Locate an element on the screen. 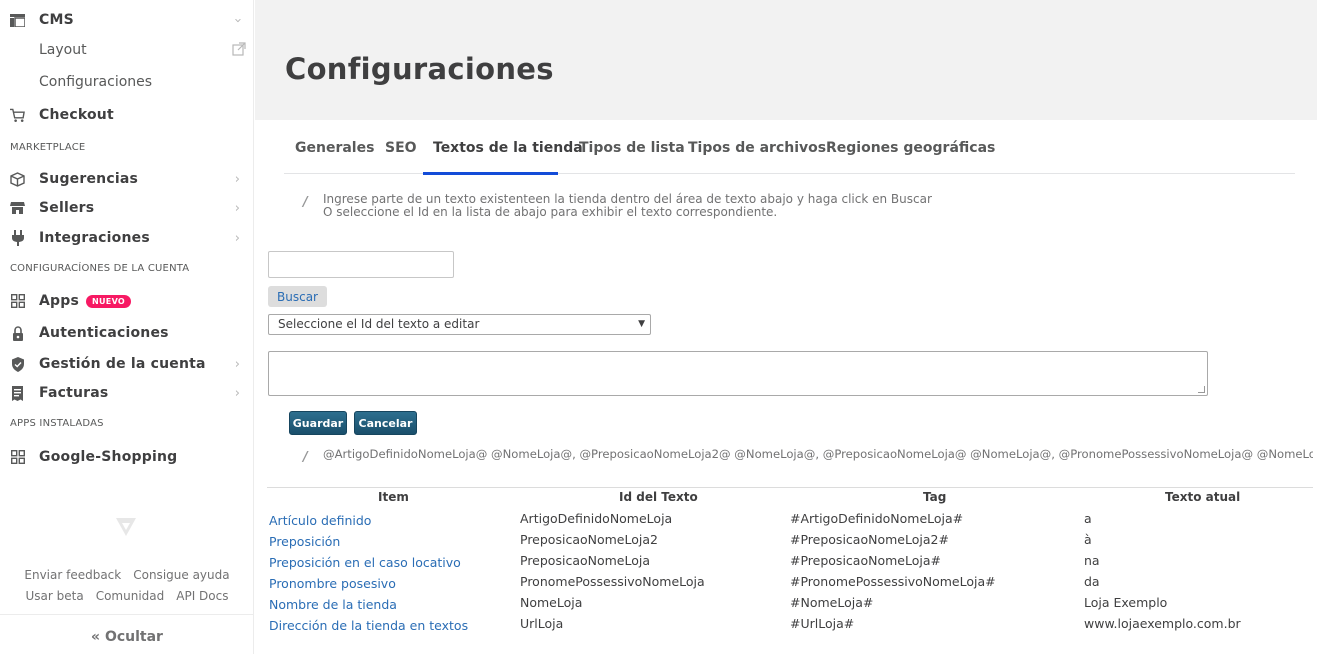 The image size is (1317, 654). table-cell-item-link: Pronombre posesivo is located at coordinates (332, 583).